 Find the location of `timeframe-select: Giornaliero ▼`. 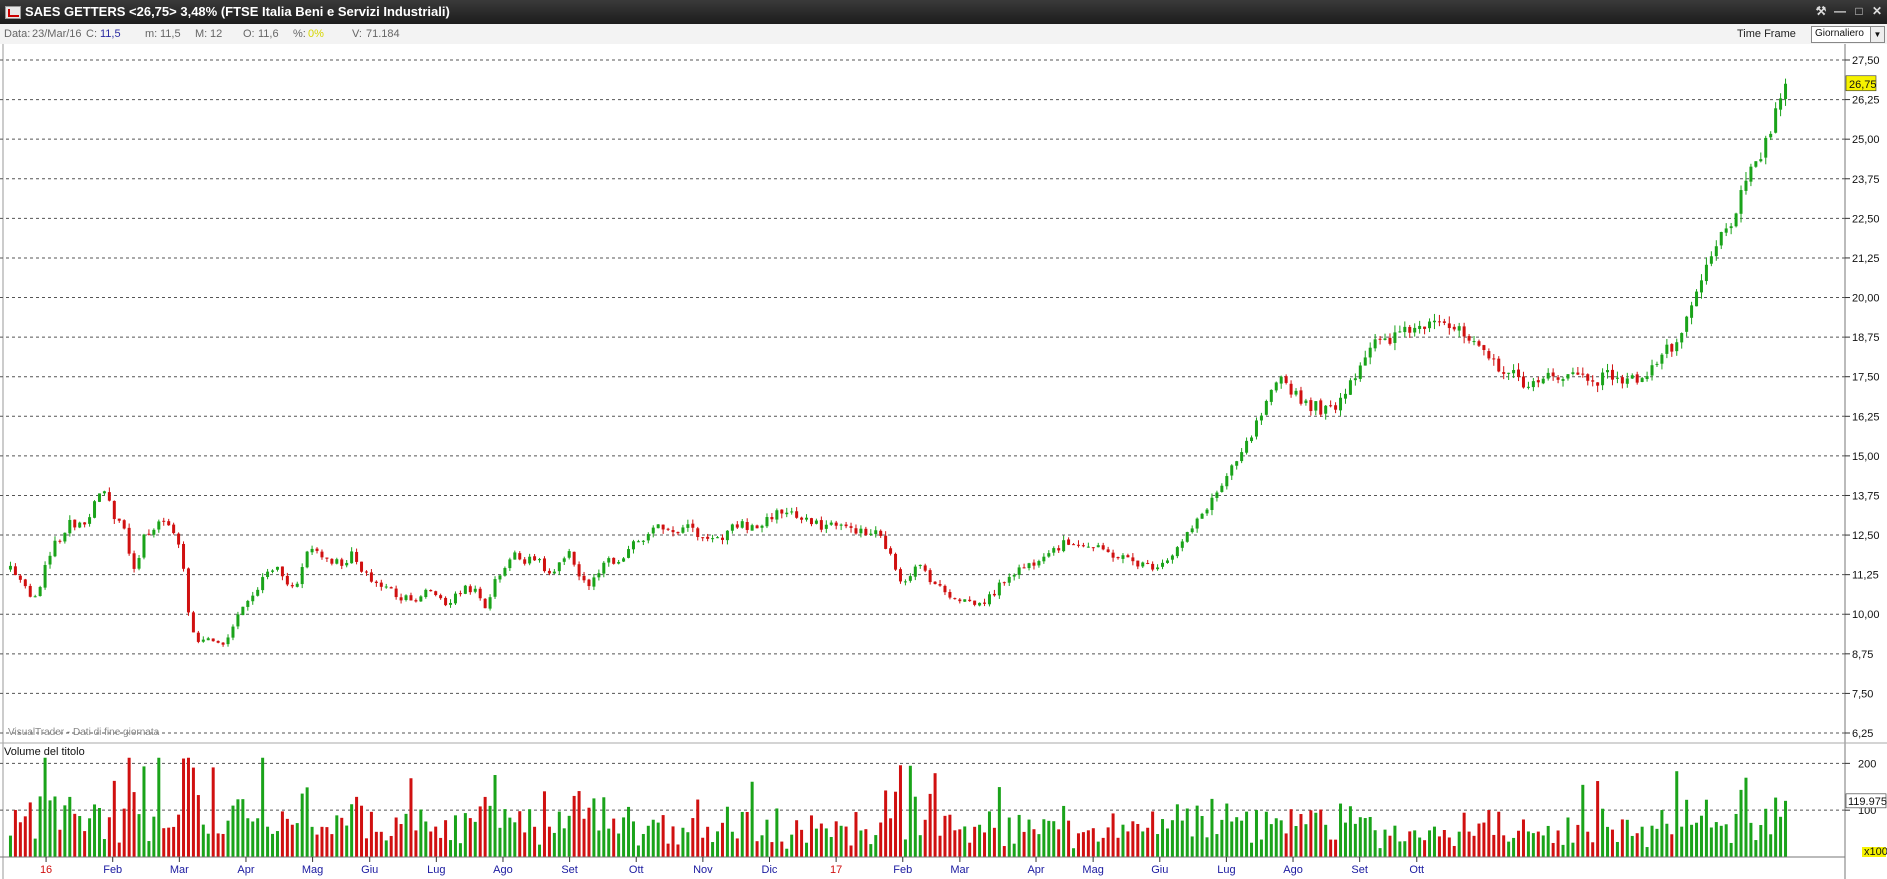

timeframe-select: Giornaliero ▼ is located at coordinates (1848, 34).